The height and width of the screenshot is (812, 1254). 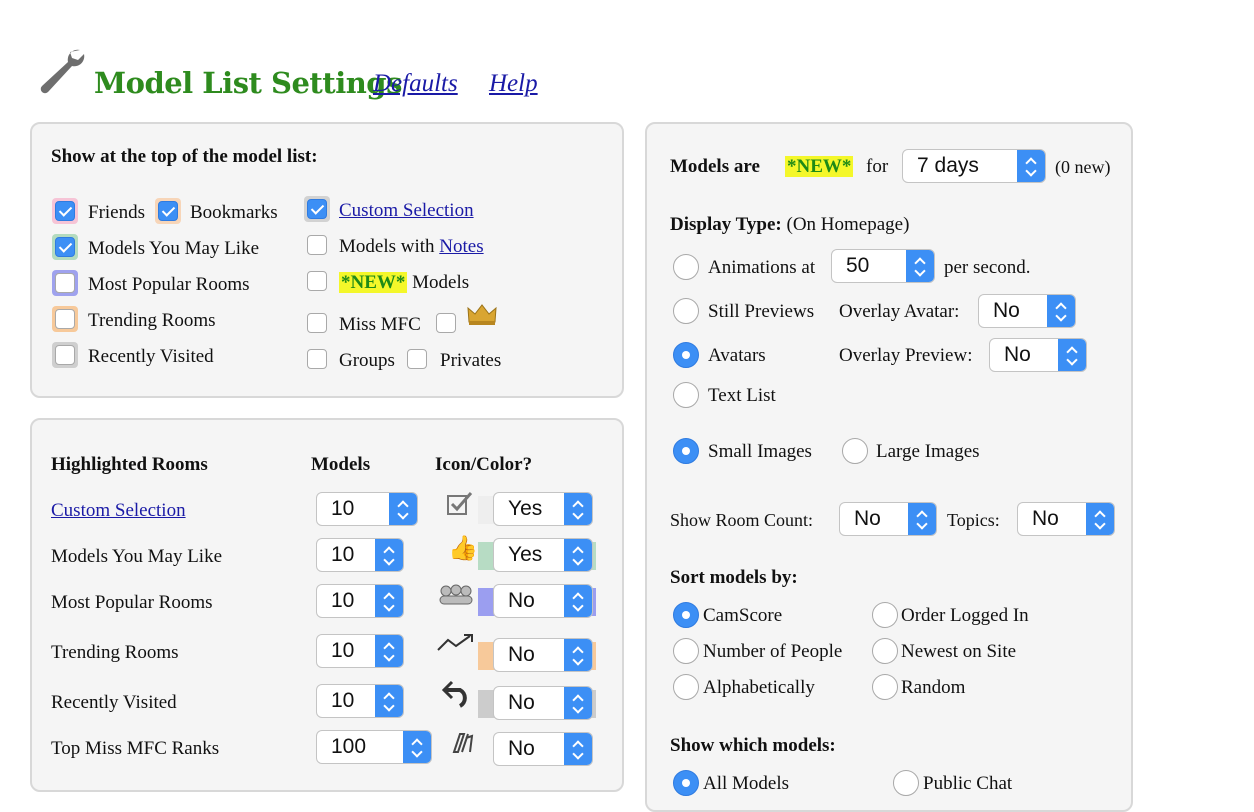 What do you see at coordinates (114, 702) in the screenshot?
I see `recently-visited-row-label: Recently Visited` at bounding box center [114, 702].